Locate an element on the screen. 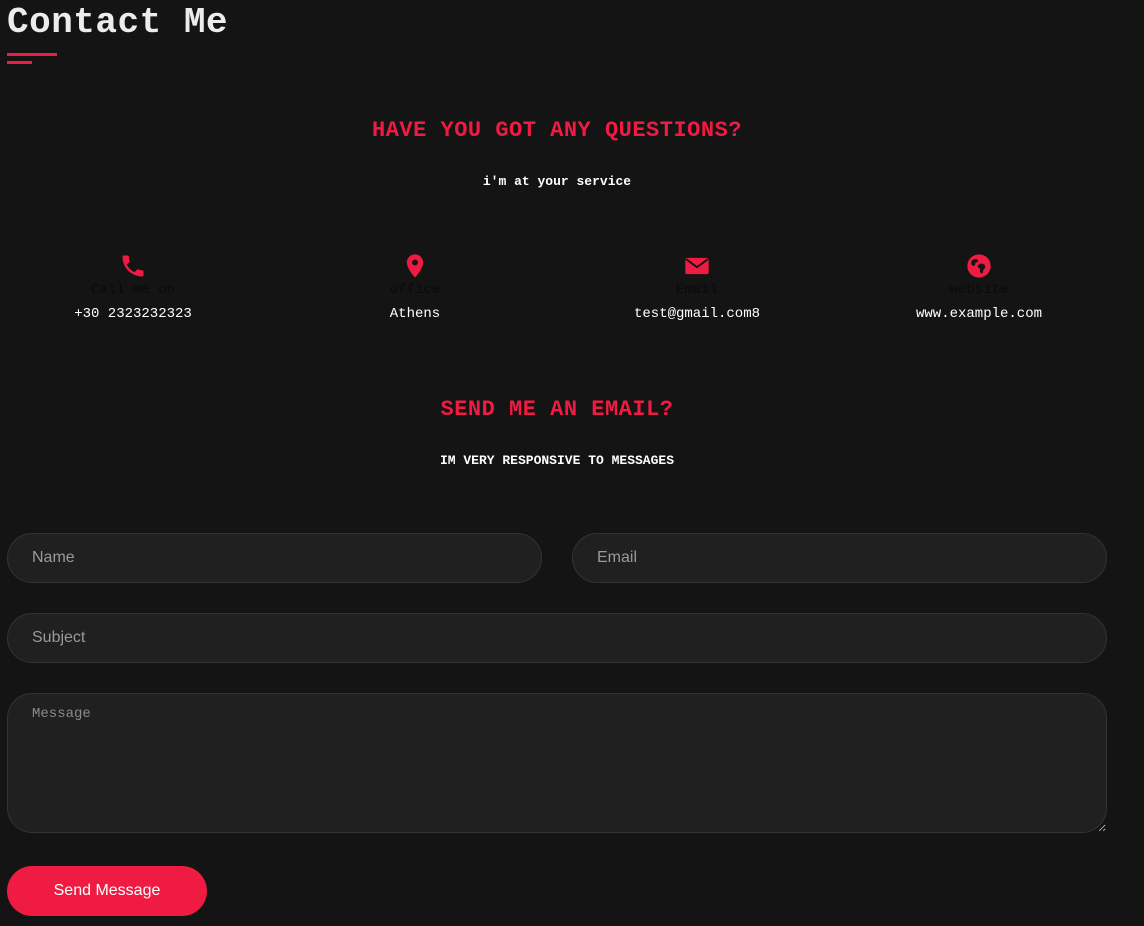 This screenshot has width=1144, height=926. email-section-heading: SEND ME AN EMAIL? is located at coordinates (557, 409).